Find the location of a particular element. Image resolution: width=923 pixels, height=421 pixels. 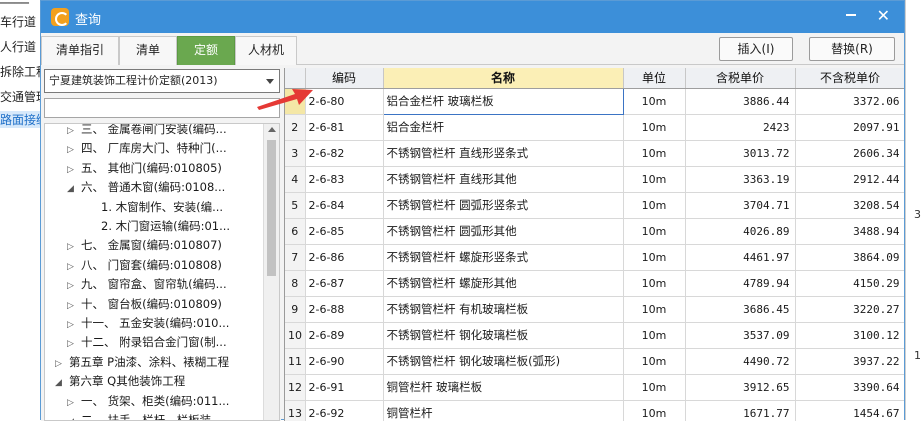

scroll-up-icon is located at coordinates (272, 129).